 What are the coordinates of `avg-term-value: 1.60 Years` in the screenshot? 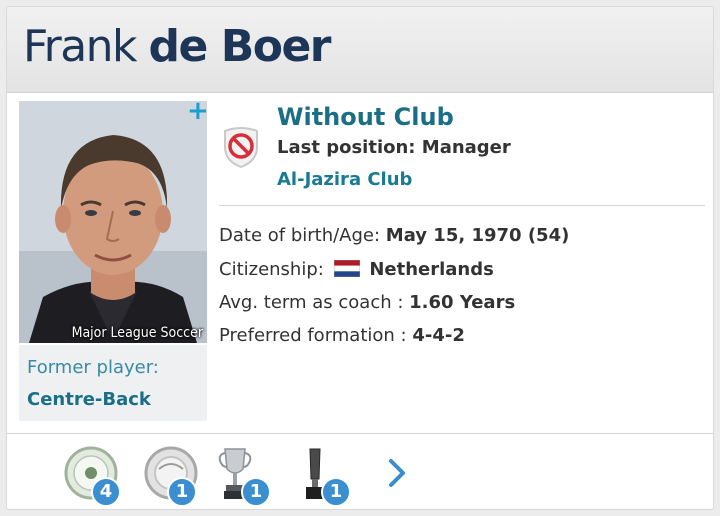 It's located at (462, 302).